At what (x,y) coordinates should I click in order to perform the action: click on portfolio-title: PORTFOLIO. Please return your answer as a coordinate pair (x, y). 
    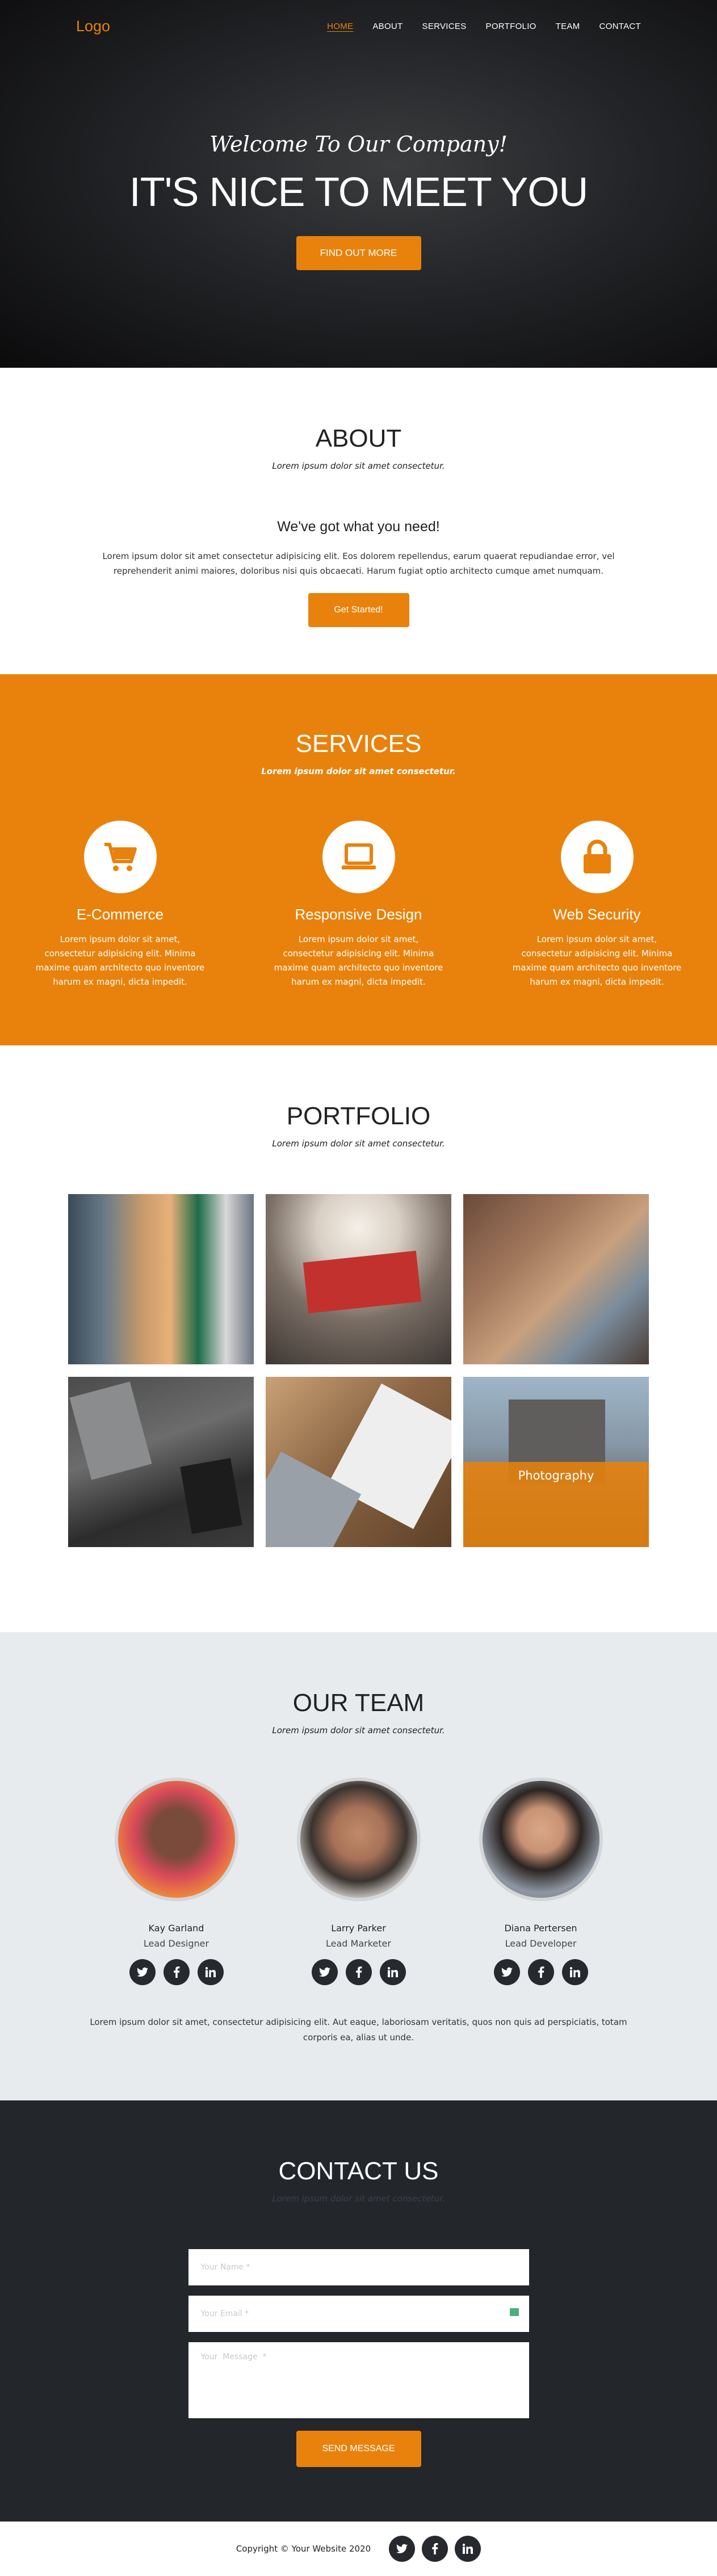
    Looking at the image, I should click on (358, 1116).